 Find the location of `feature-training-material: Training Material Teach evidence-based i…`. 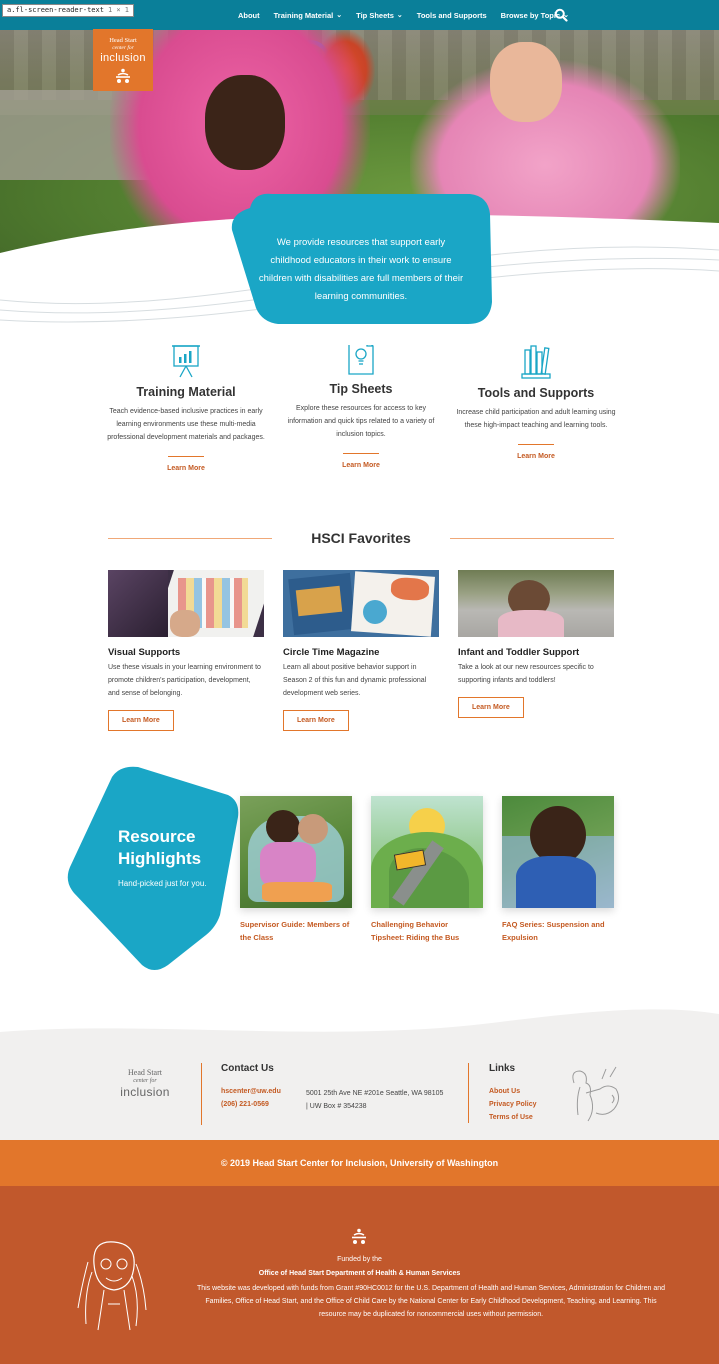

feature-training-material: Training Material Teach evidence-based i… is located at coordinates (186, 409).